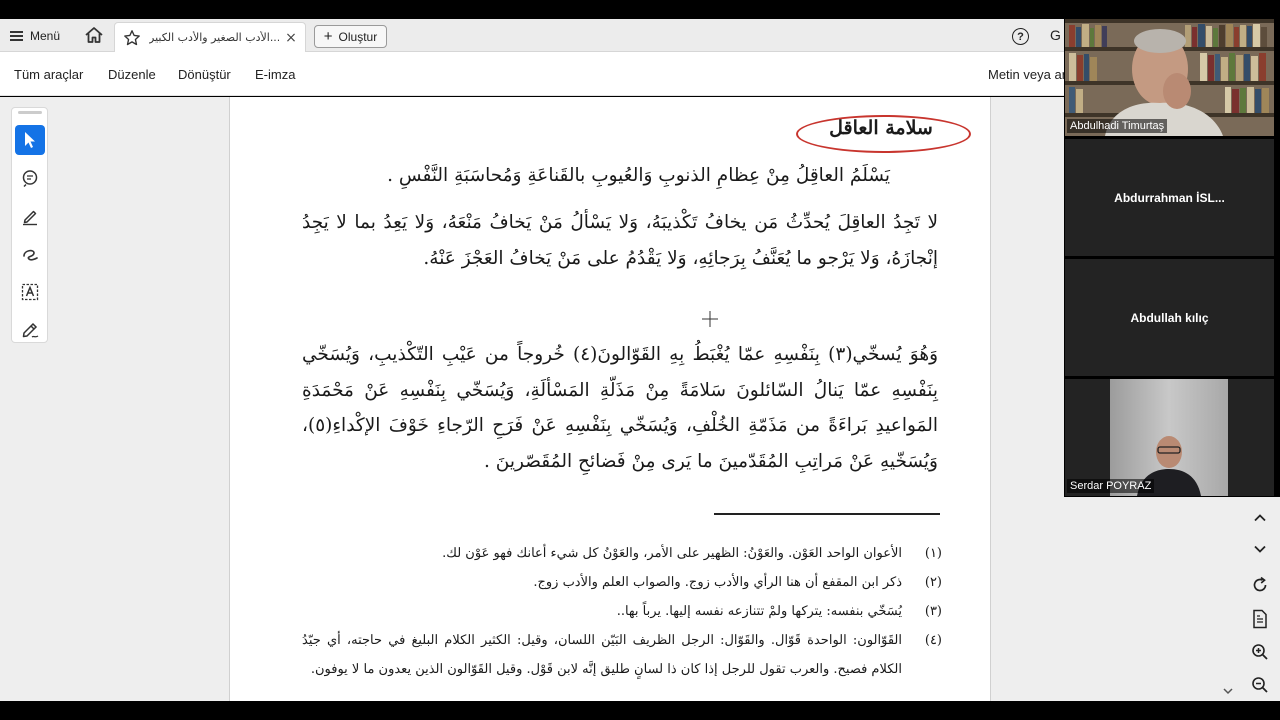 The width and height of the screenshot is (1280, 720). Describe the element at coordinates (1111, 486) in the screenshot. I see `participant-name: Serdar POYRAZ` at that location.